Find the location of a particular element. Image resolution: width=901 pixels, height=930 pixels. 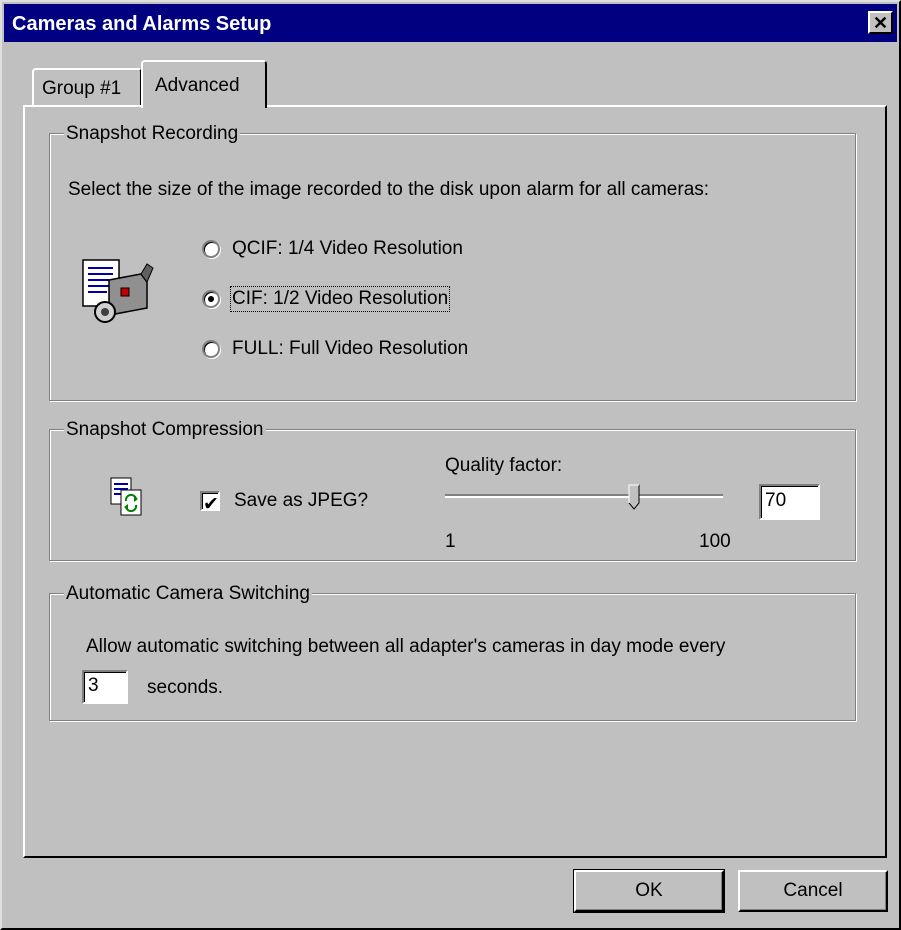

seconds-label: seconds. is located at coordinates (185, 687).